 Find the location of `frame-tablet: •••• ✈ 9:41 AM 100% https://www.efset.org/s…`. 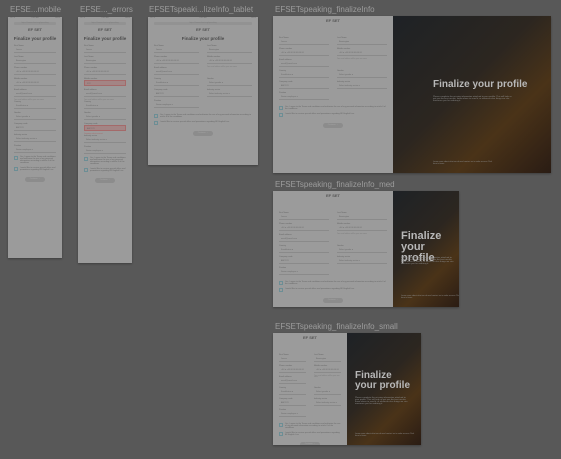

frame-tablet: •••• ✈ 9:41 AM 100% https://www.efset.org/s… is located at coordinates (203, 91).